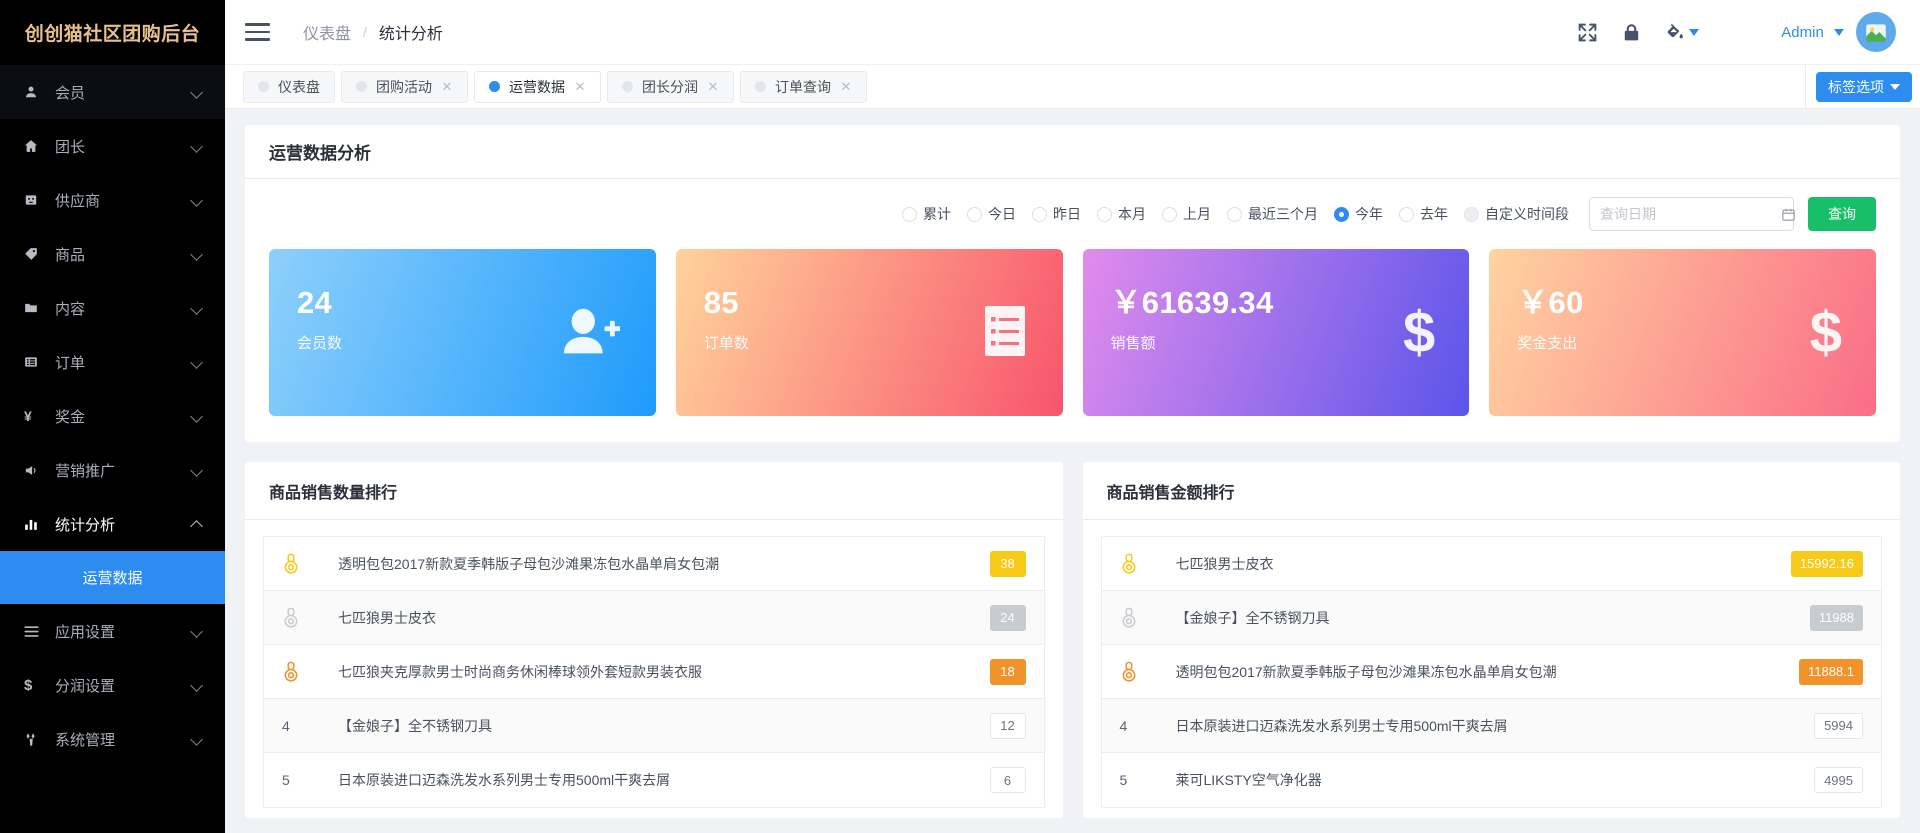  What do you see at coordinates (1272, 214) in the screenshot?
I see `period-radio-6: 最近三个月` at bounding box center [1272, 214].